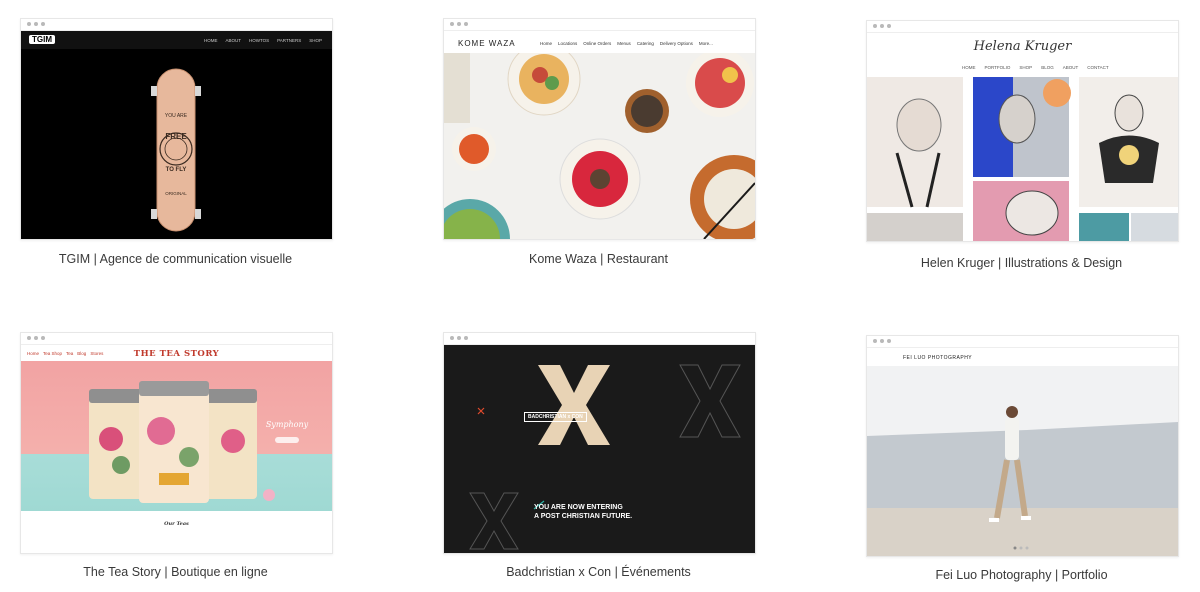 Image resolution: width=1200 pixels, height=592 pixels. What do you see at coordinates (583, 516) in the screenshot?
I see `headline-line-2: A POST CHRISTIAN FUTURE.` at bounding box center [583, 516].